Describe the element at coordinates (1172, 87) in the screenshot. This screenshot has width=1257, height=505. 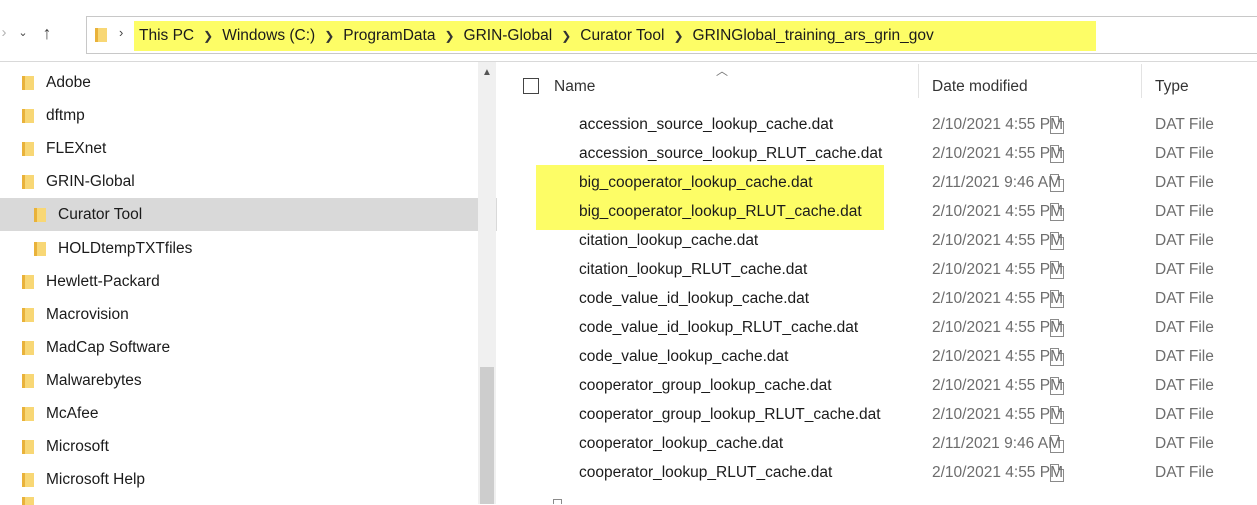
I see `column-header-type: Type` at that location.